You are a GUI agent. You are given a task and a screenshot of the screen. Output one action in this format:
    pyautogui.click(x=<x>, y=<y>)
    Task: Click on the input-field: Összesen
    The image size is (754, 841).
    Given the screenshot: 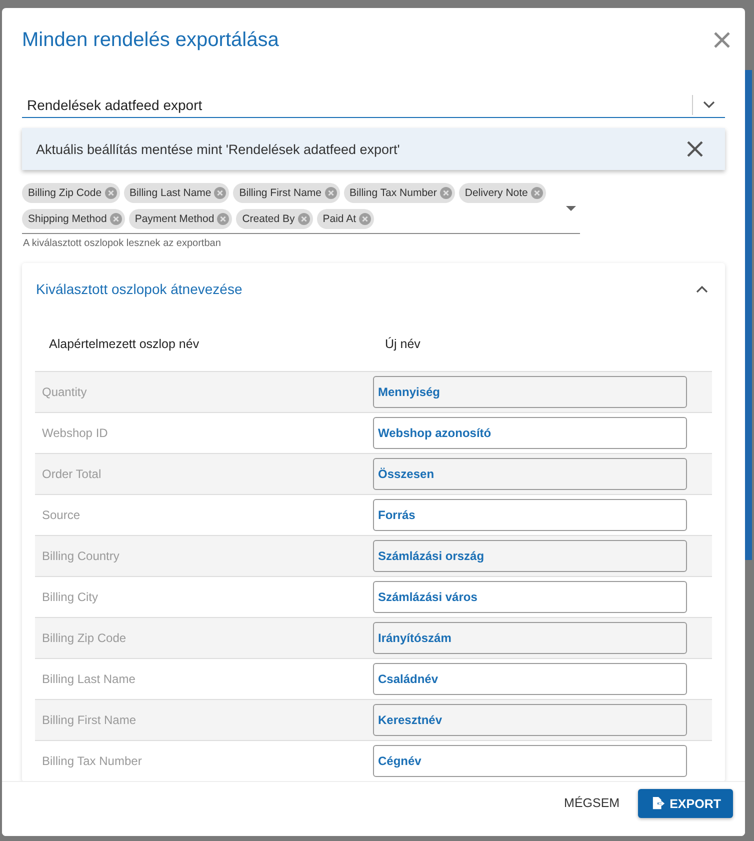 What is the action you would take?
    pyautogui.click(x=530, y=474)
    